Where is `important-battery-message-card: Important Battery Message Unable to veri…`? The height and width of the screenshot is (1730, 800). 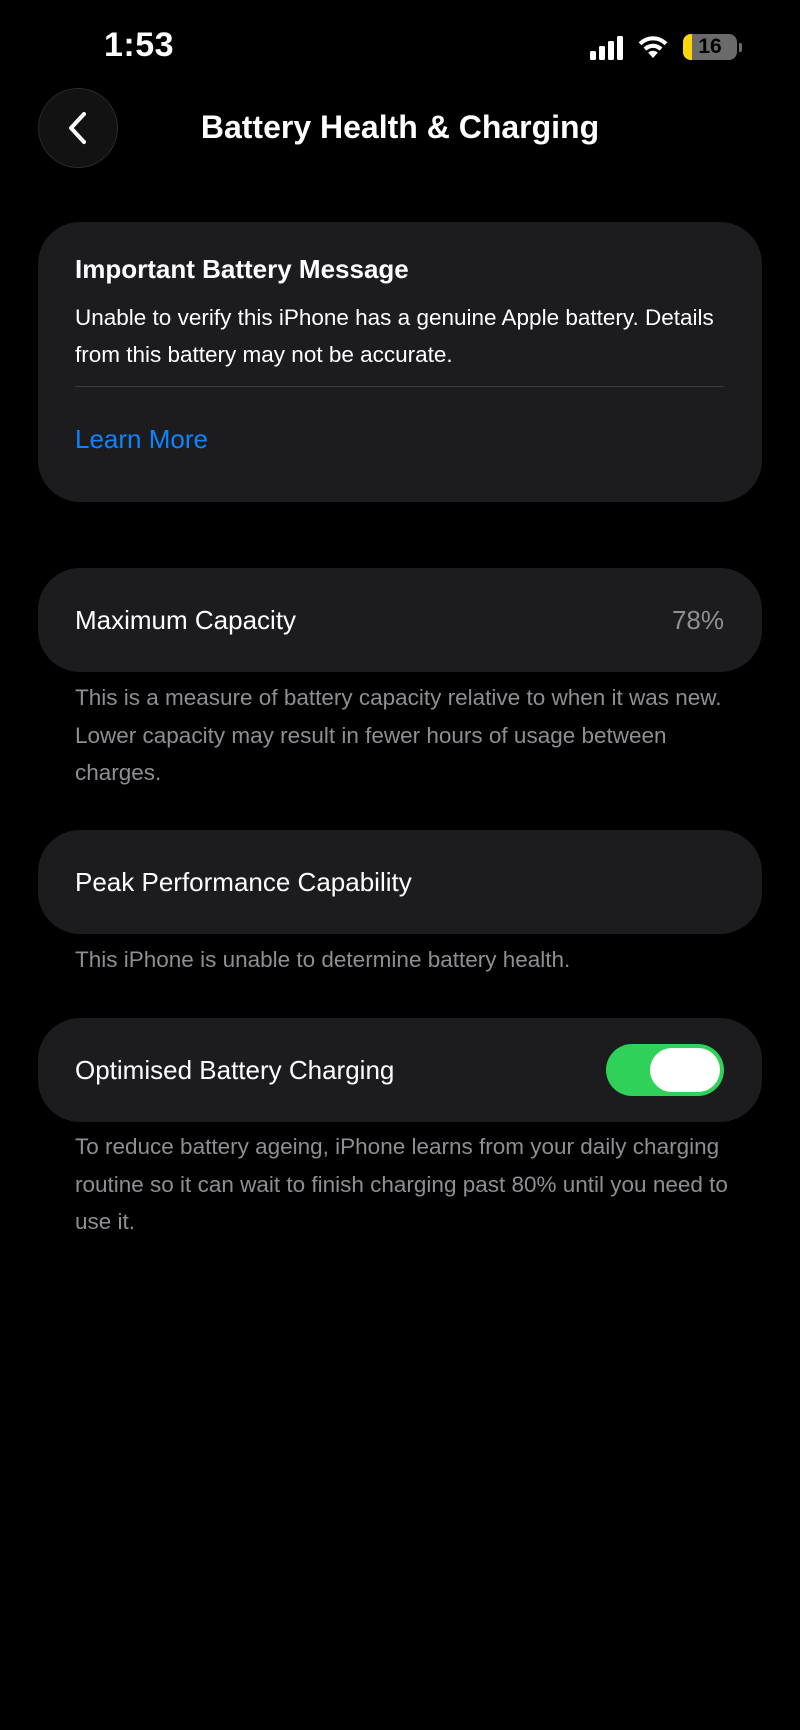 important-battery-message-card: Important Battery Message Unable to veri… is located at coordinates (400, 362).